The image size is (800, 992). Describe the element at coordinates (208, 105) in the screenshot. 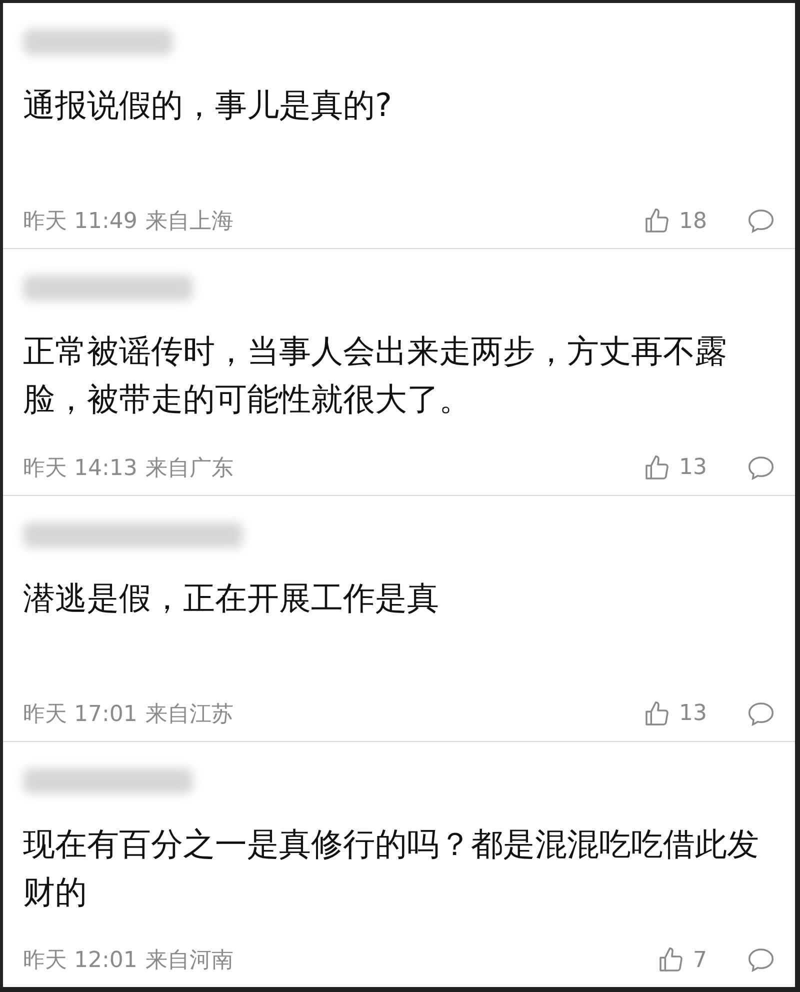

I see `comment-text: 通报说假的，事儿是真的?` at that location.